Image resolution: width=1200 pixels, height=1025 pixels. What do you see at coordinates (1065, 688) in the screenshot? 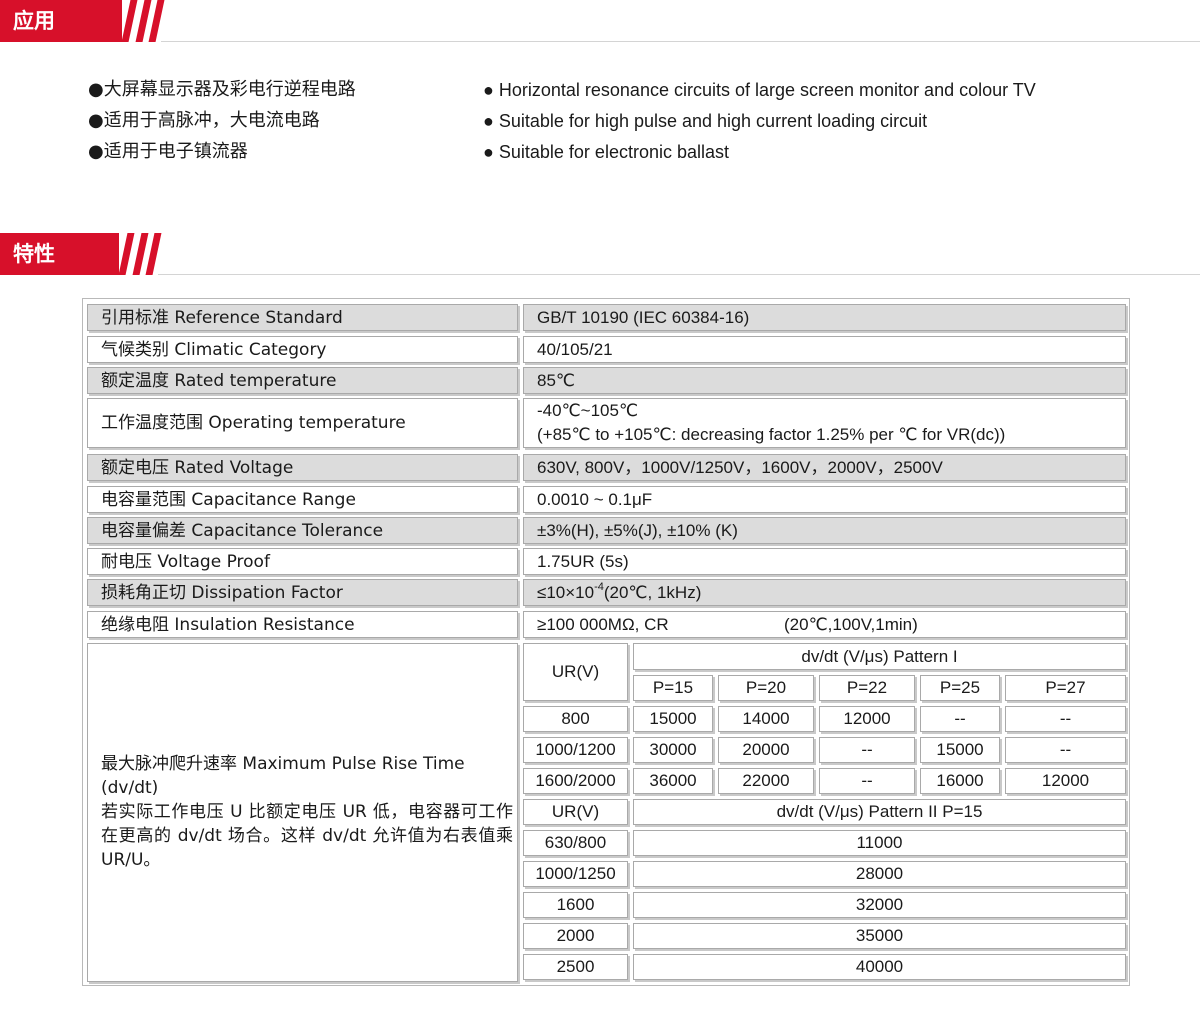
I see `p-header: P=27` at bounding box center [1065, 688].